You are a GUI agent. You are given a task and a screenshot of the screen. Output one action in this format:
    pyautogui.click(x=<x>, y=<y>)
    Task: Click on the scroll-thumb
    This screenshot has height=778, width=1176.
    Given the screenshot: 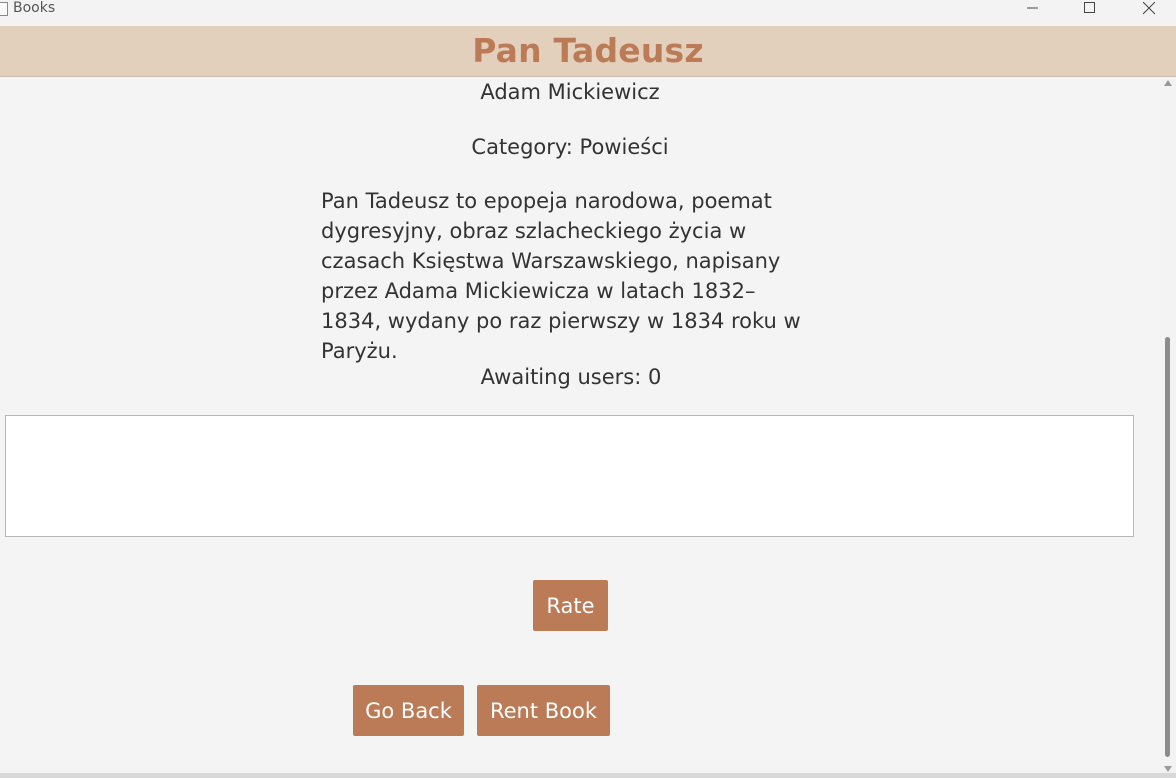 What is the action you would take?
    pyautogui.click(x=1167, y=547)
    